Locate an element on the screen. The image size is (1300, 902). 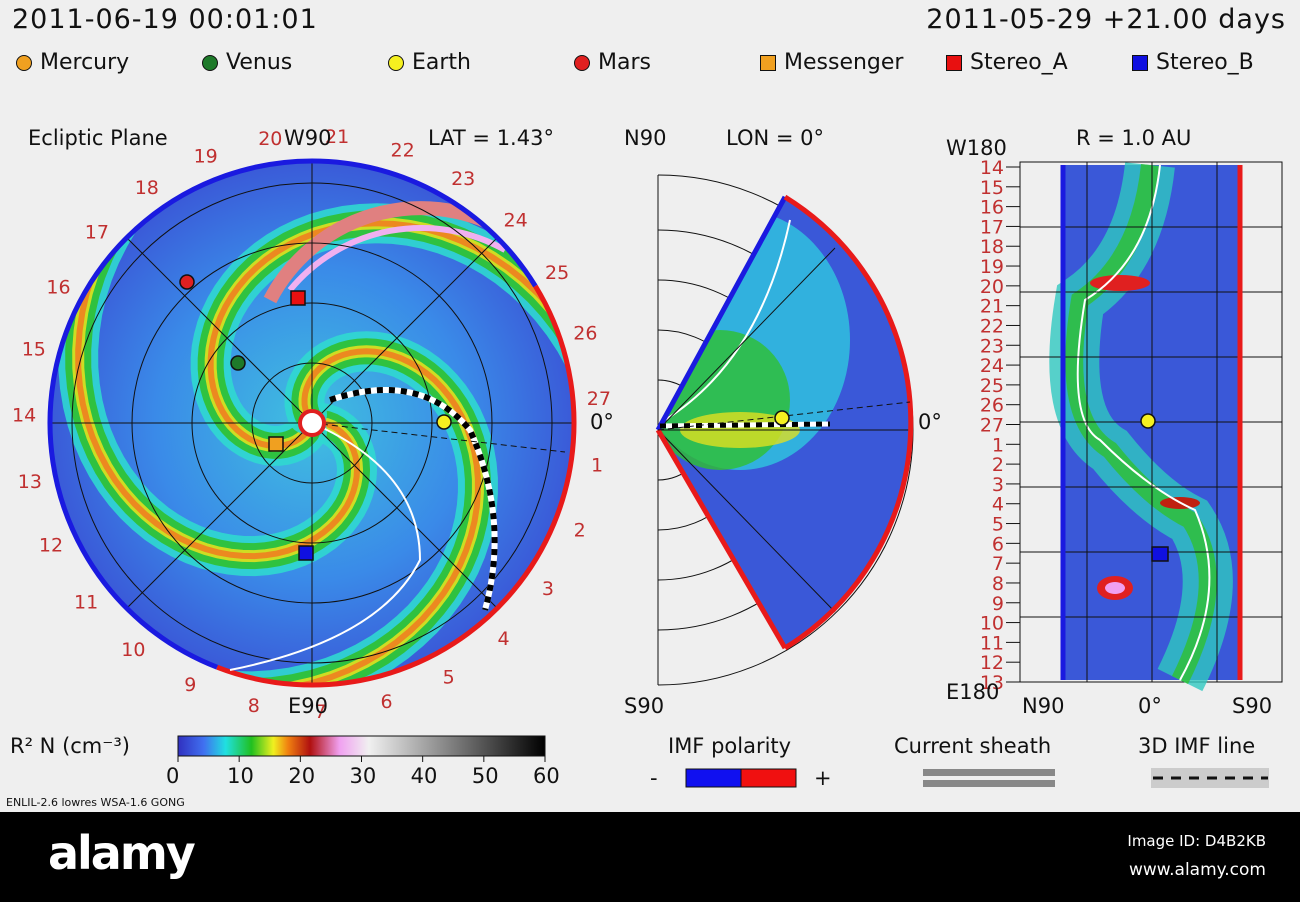
radial-x-right: S90 is located at coordinates (1252, 706).